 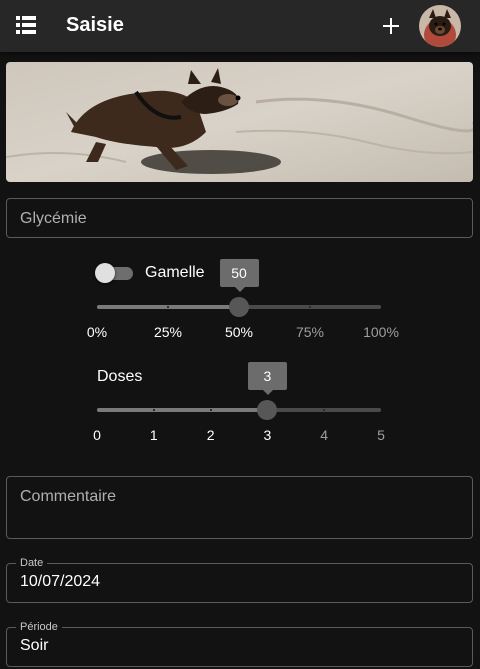 What do you see at coordinates (39, 627) in the screenshot?
I see `periode-label: Période` at bounding box center [39, 627].